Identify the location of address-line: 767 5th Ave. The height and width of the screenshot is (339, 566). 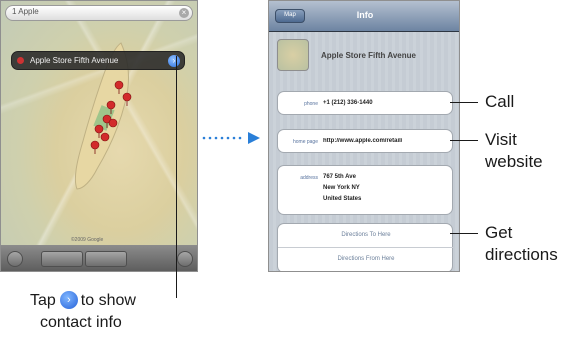
(339, 177).